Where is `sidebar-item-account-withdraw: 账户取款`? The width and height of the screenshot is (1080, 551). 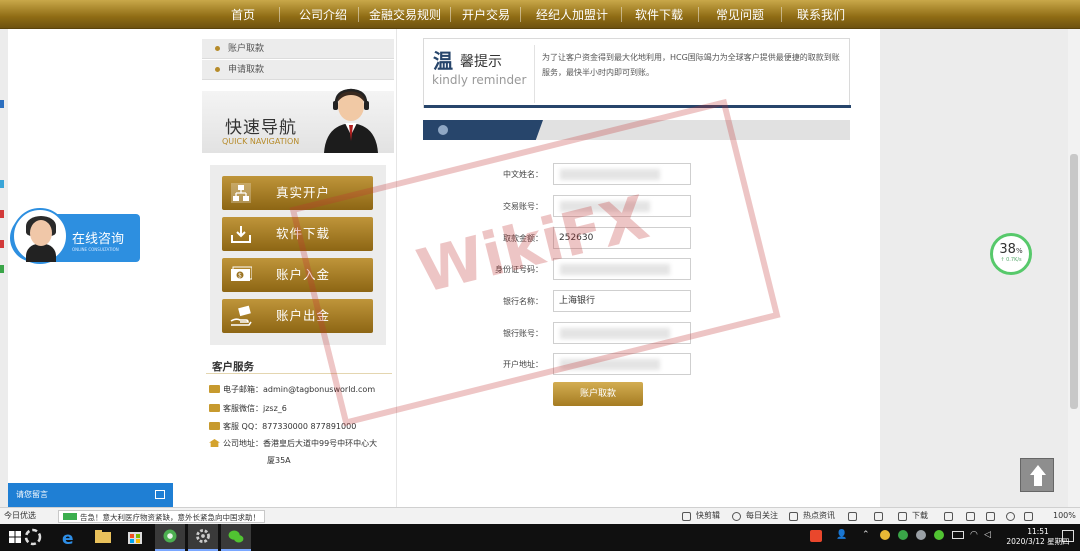 sidebar-item-account-withdraw: 账户取款 is located at coordinates (298, 49).